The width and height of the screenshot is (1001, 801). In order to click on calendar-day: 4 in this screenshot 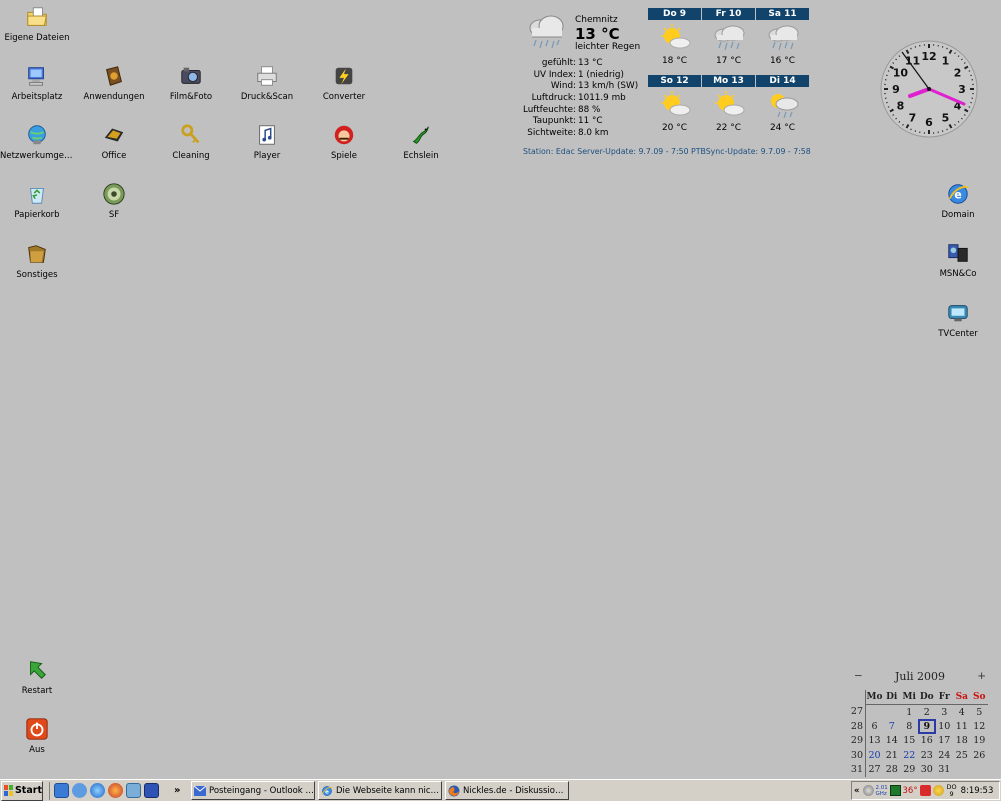, I will do `click(962, 711)`.